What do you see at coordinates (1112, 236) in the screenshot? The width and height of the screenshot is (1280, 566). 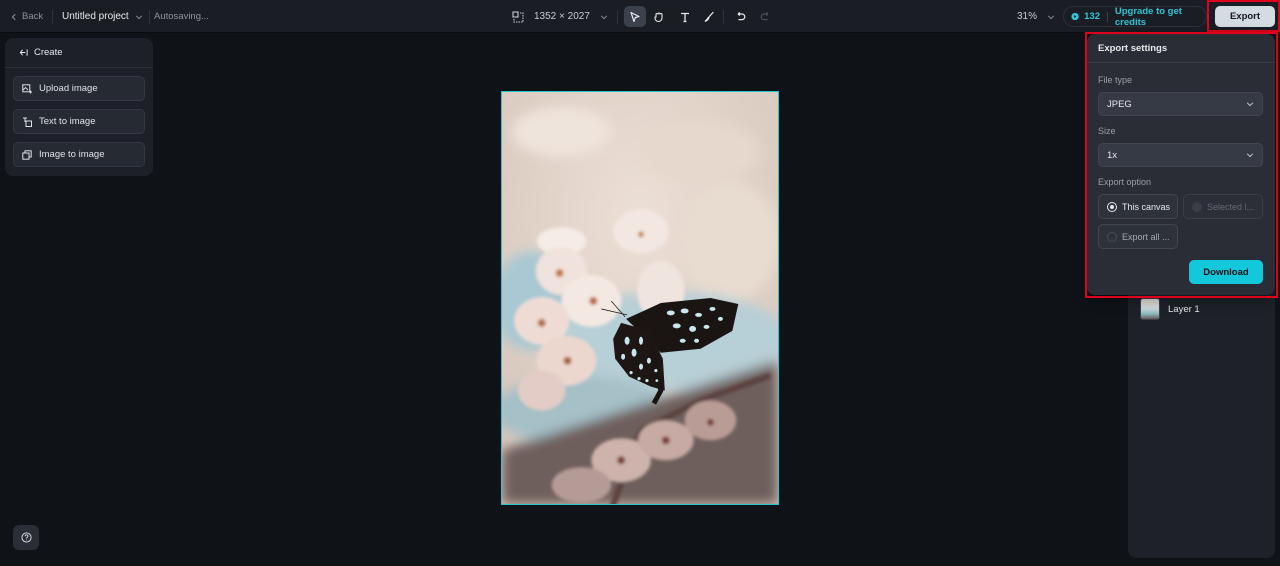 I see `radio-unchecked-icon` at bounding box center [1112, 236].